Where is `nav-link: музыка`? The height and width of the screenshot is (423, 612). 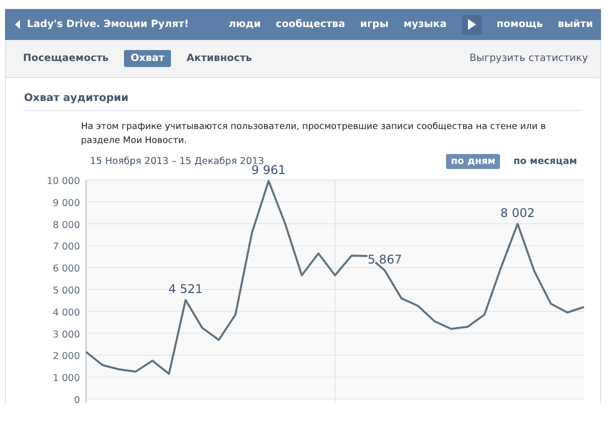
nav-link: музыка is located at coordinates (425, 24).